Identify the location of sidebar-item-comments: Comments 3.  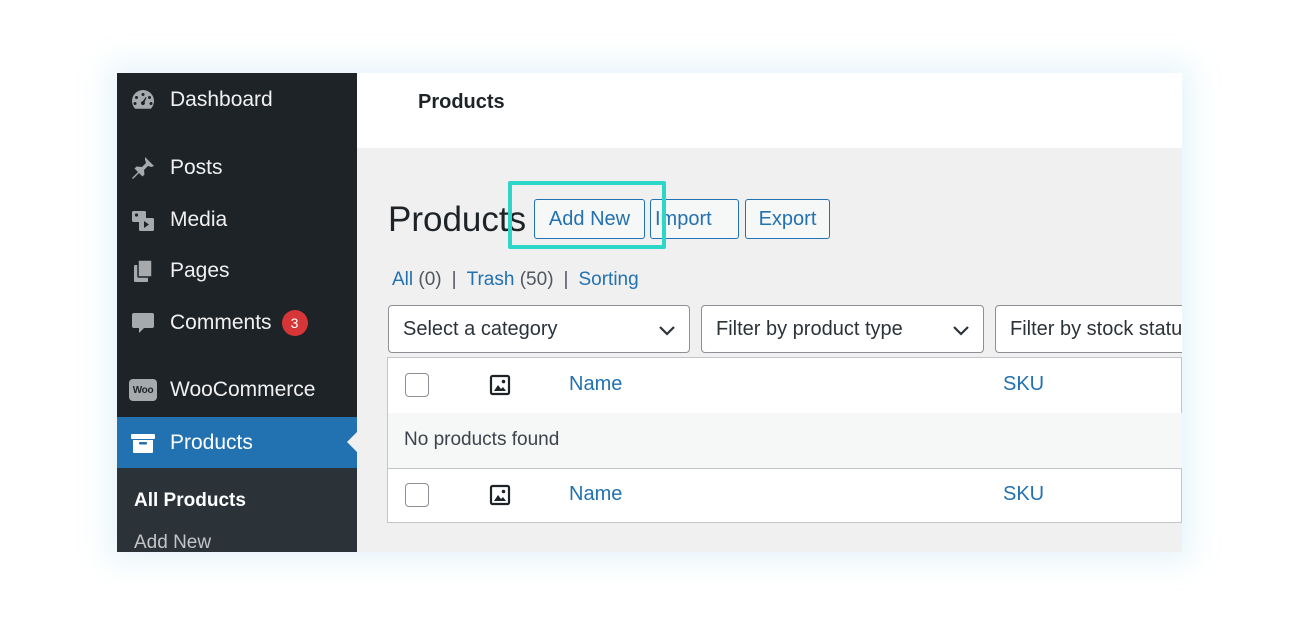
(237, 323).